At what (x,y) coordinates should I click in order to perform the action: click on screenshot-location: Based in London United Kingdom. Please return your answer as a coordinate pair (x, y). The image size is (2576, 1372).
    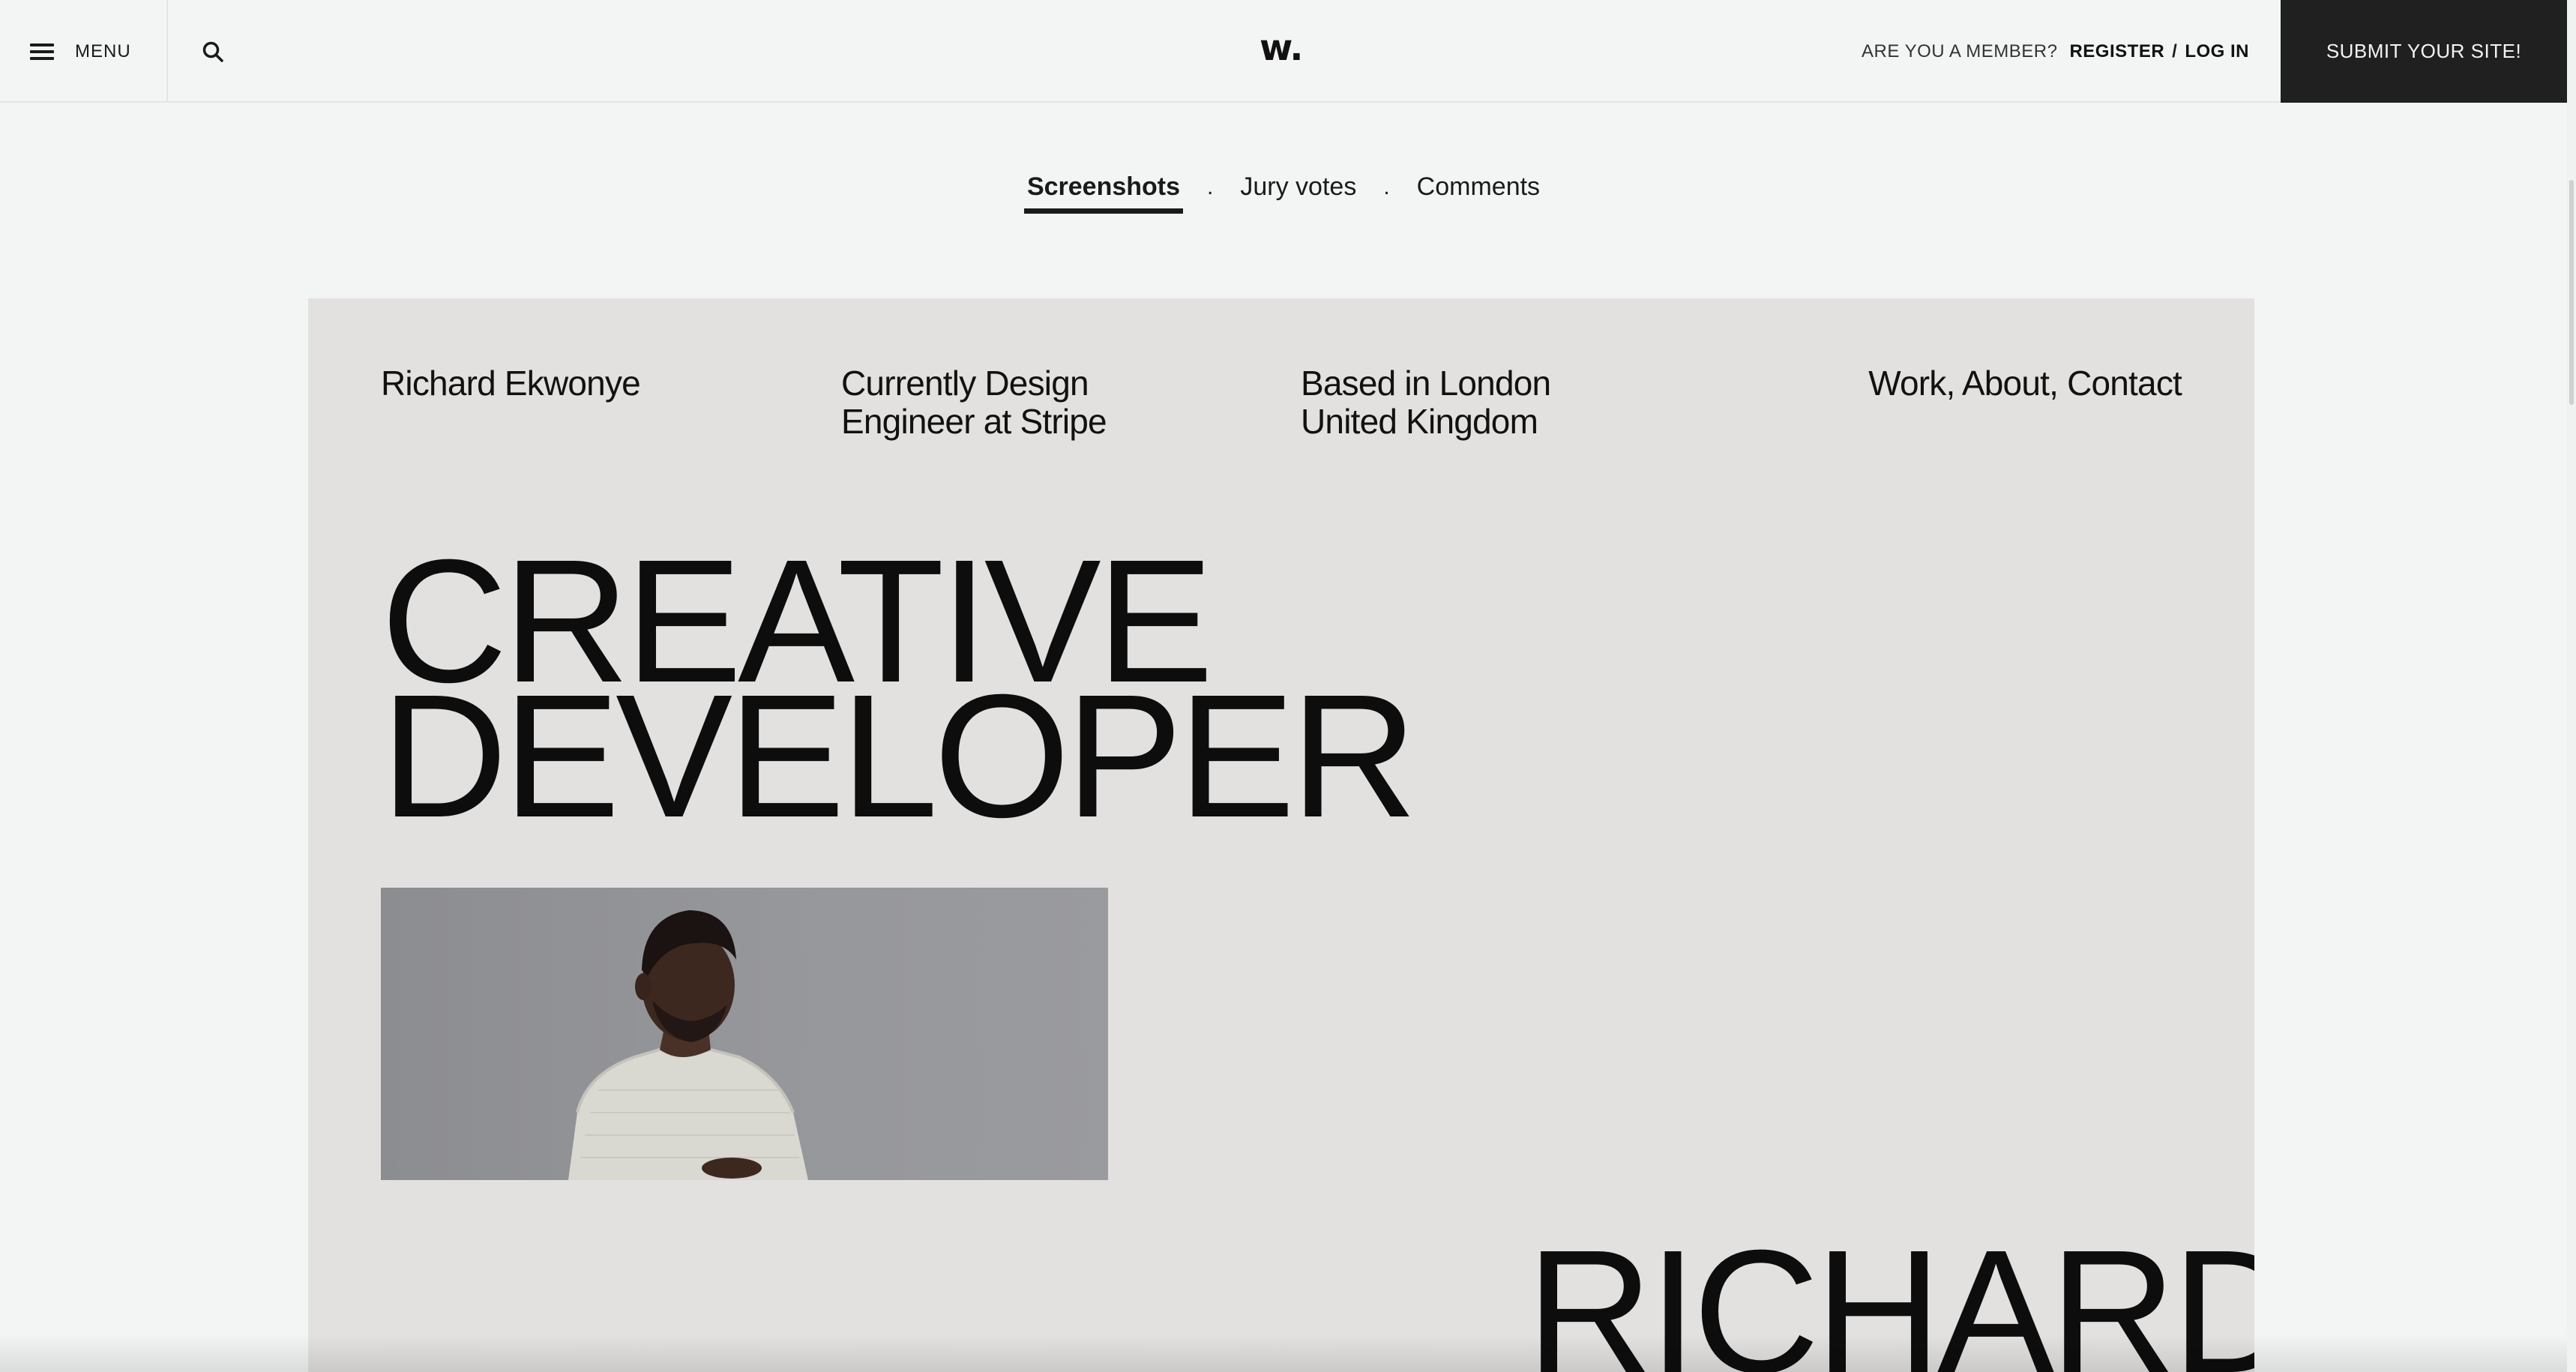
    Looking at the image, I should click on (1459, 402).